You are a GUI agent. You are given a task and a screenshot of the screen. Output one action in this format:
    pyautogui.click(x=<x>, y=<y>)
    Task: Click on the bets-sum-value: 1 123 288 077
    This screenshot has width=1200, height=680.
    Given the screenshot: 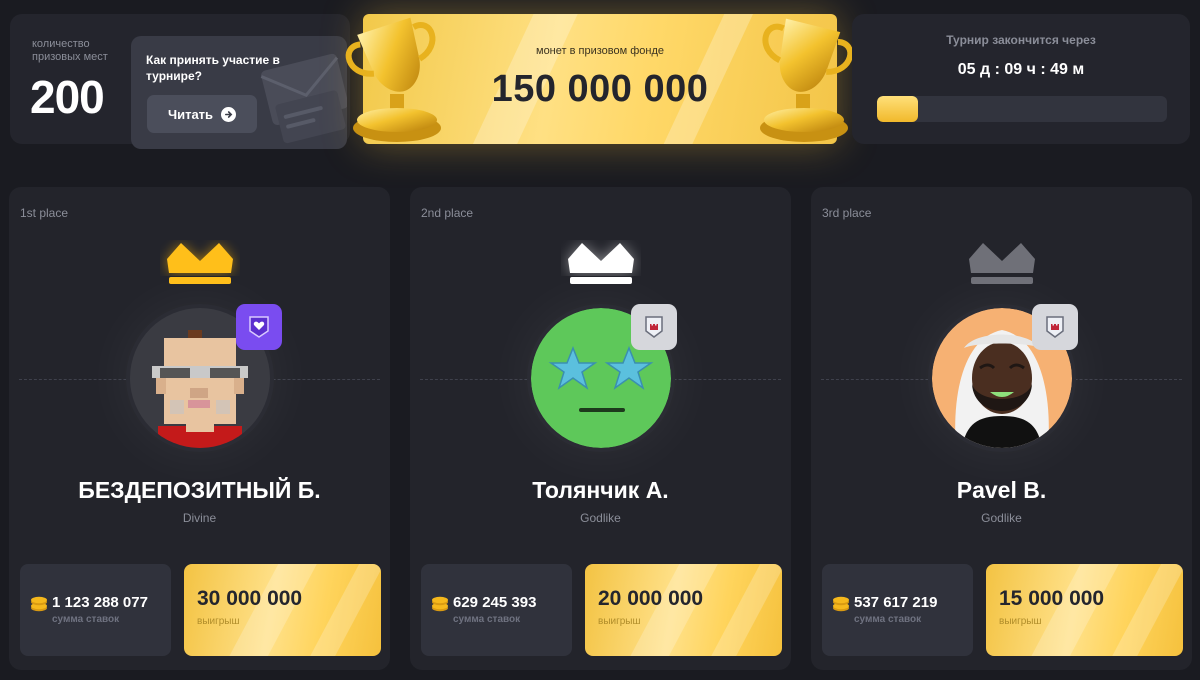 What is the action you would take?
    pyautogui.click(x=100, y=602)
    